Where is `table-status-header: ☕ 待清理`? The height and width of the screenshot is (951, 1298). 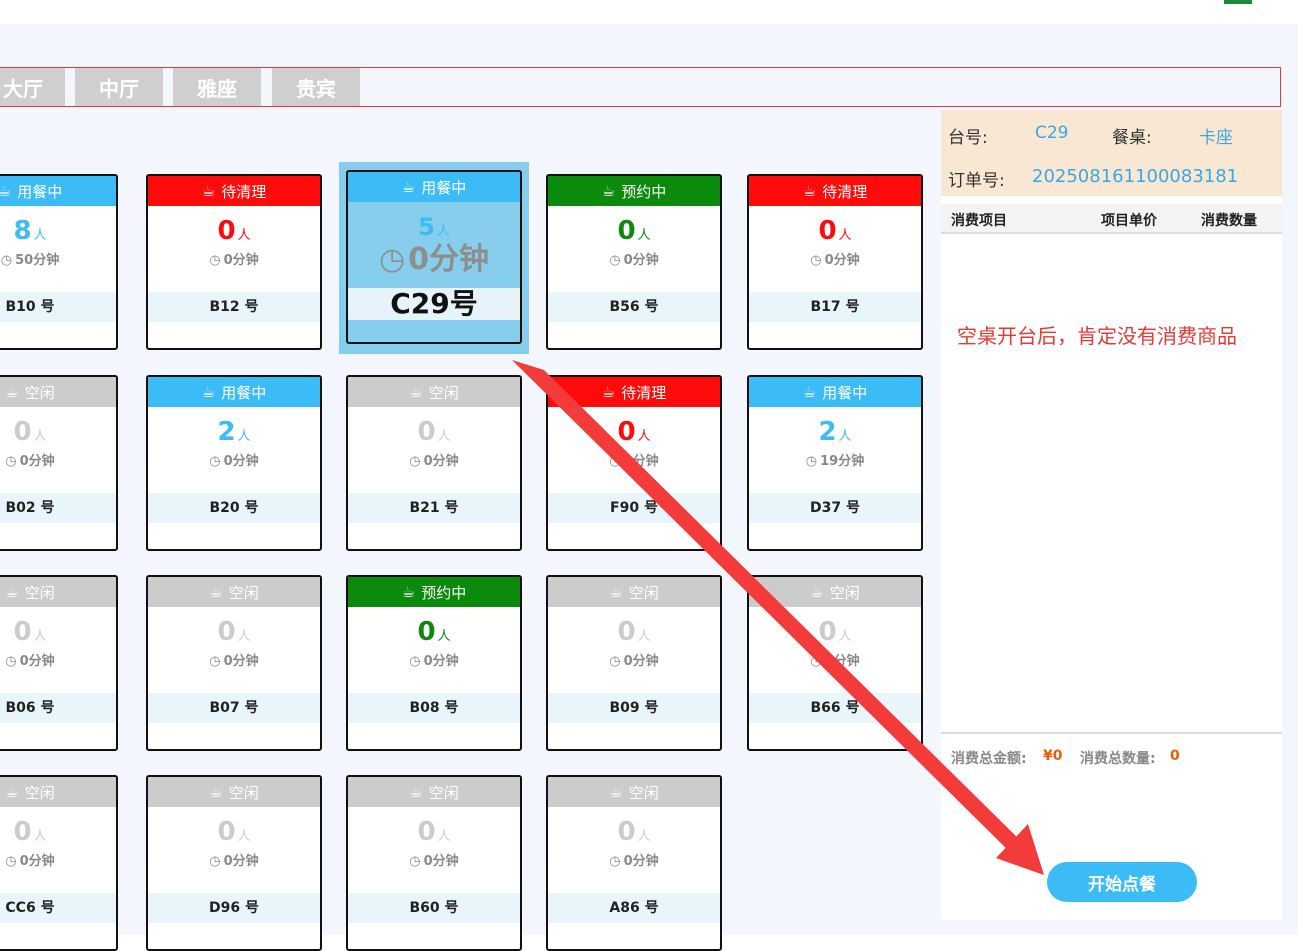
table-status-header: ☕ 待清理 is located at coordinates (835, 191).